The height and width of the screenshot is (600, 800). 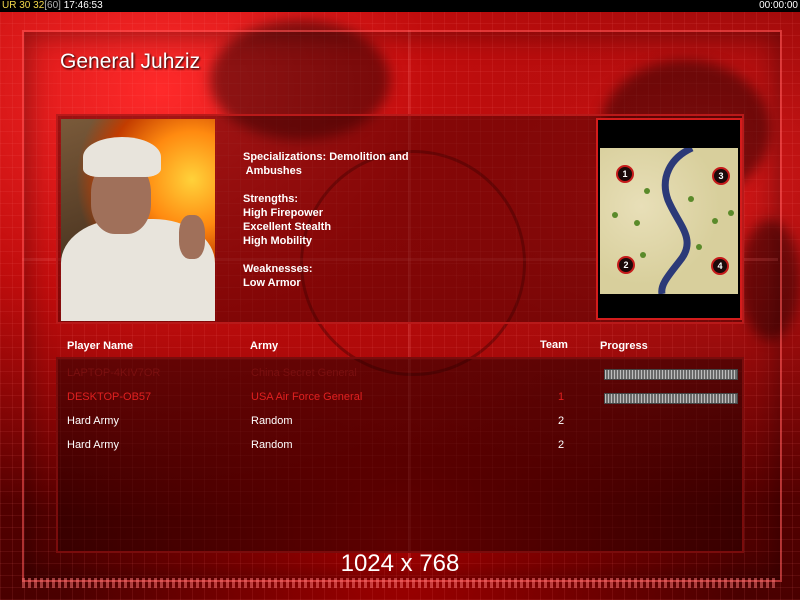 I want to click on page-title: General Juhziz, so click(x=130, y=61).